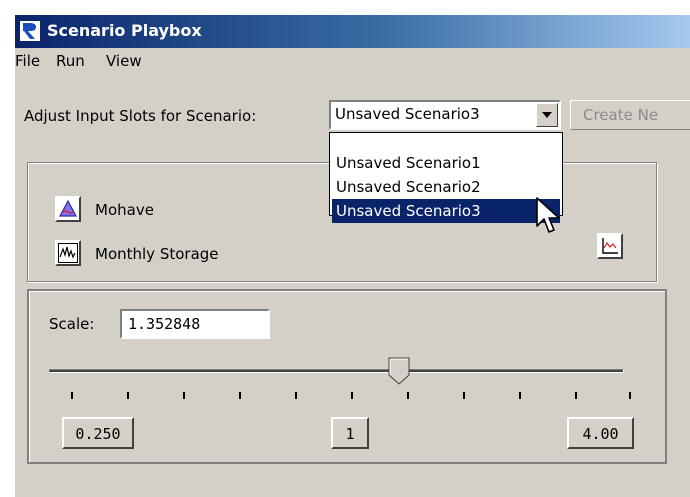 The width and height of the screenshot is (690, 497). Describe the element at coordinates (68, 253) in the screenshot. I see `series-slot-icon` at that location.